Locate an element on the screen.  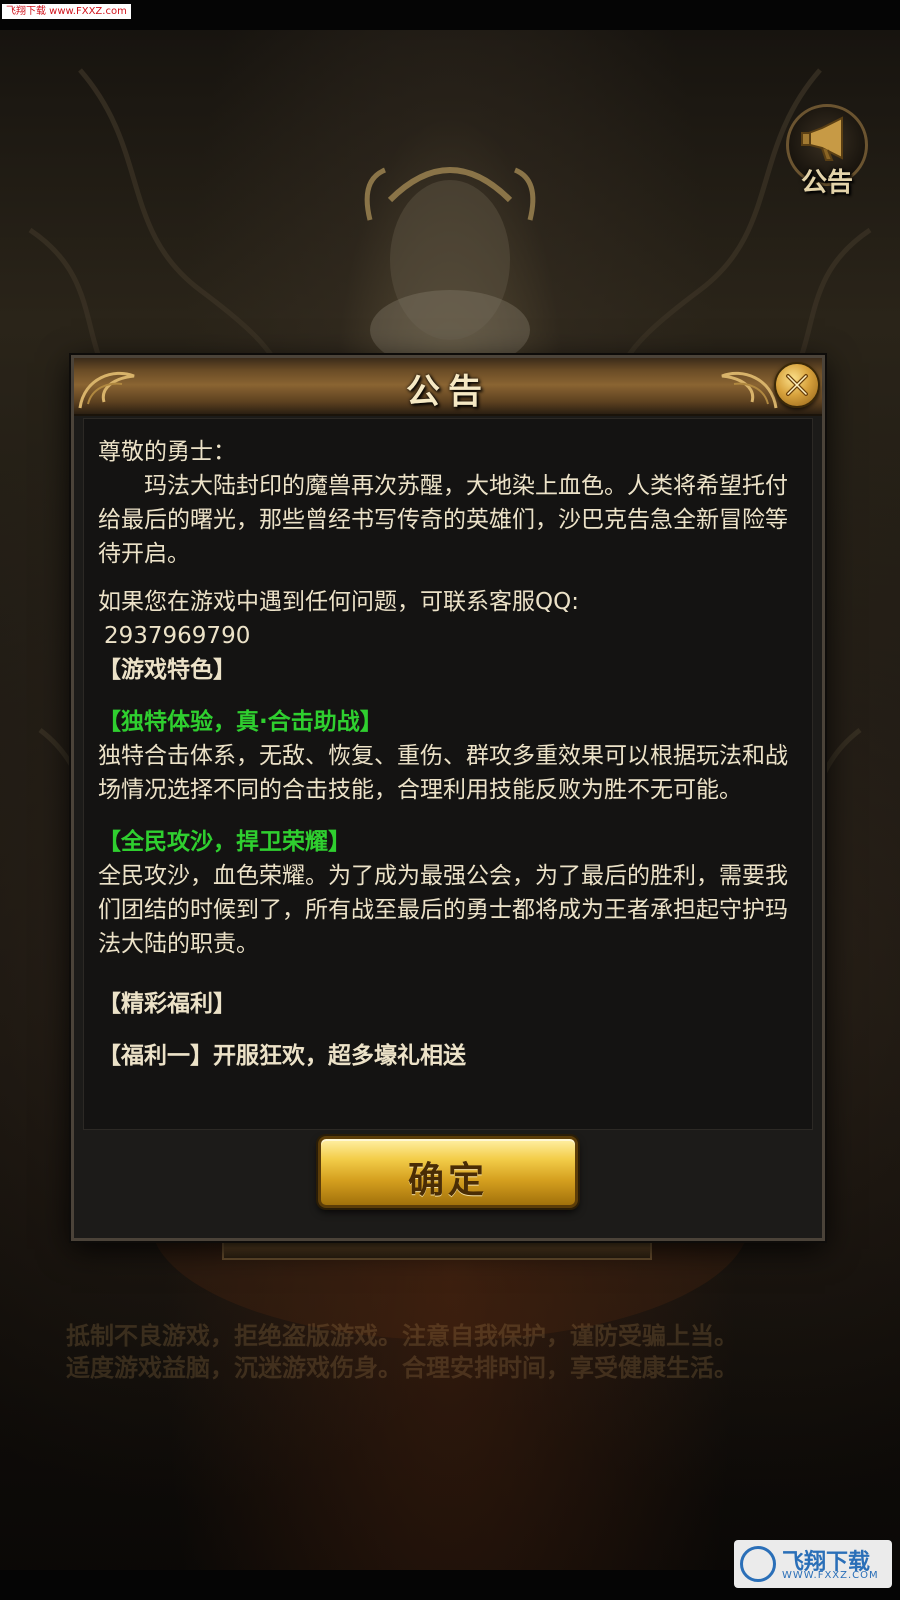
status-bar: 飞翔下载 www.FXXZ.com is located at coordinates (450, 15).